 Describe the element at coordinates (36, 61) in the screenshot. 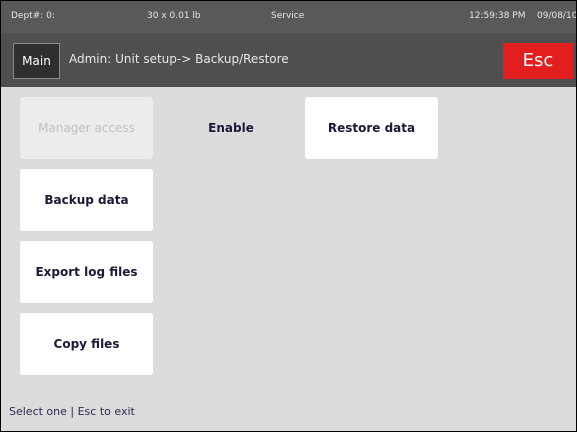

I see `main-button: Main` at that location.